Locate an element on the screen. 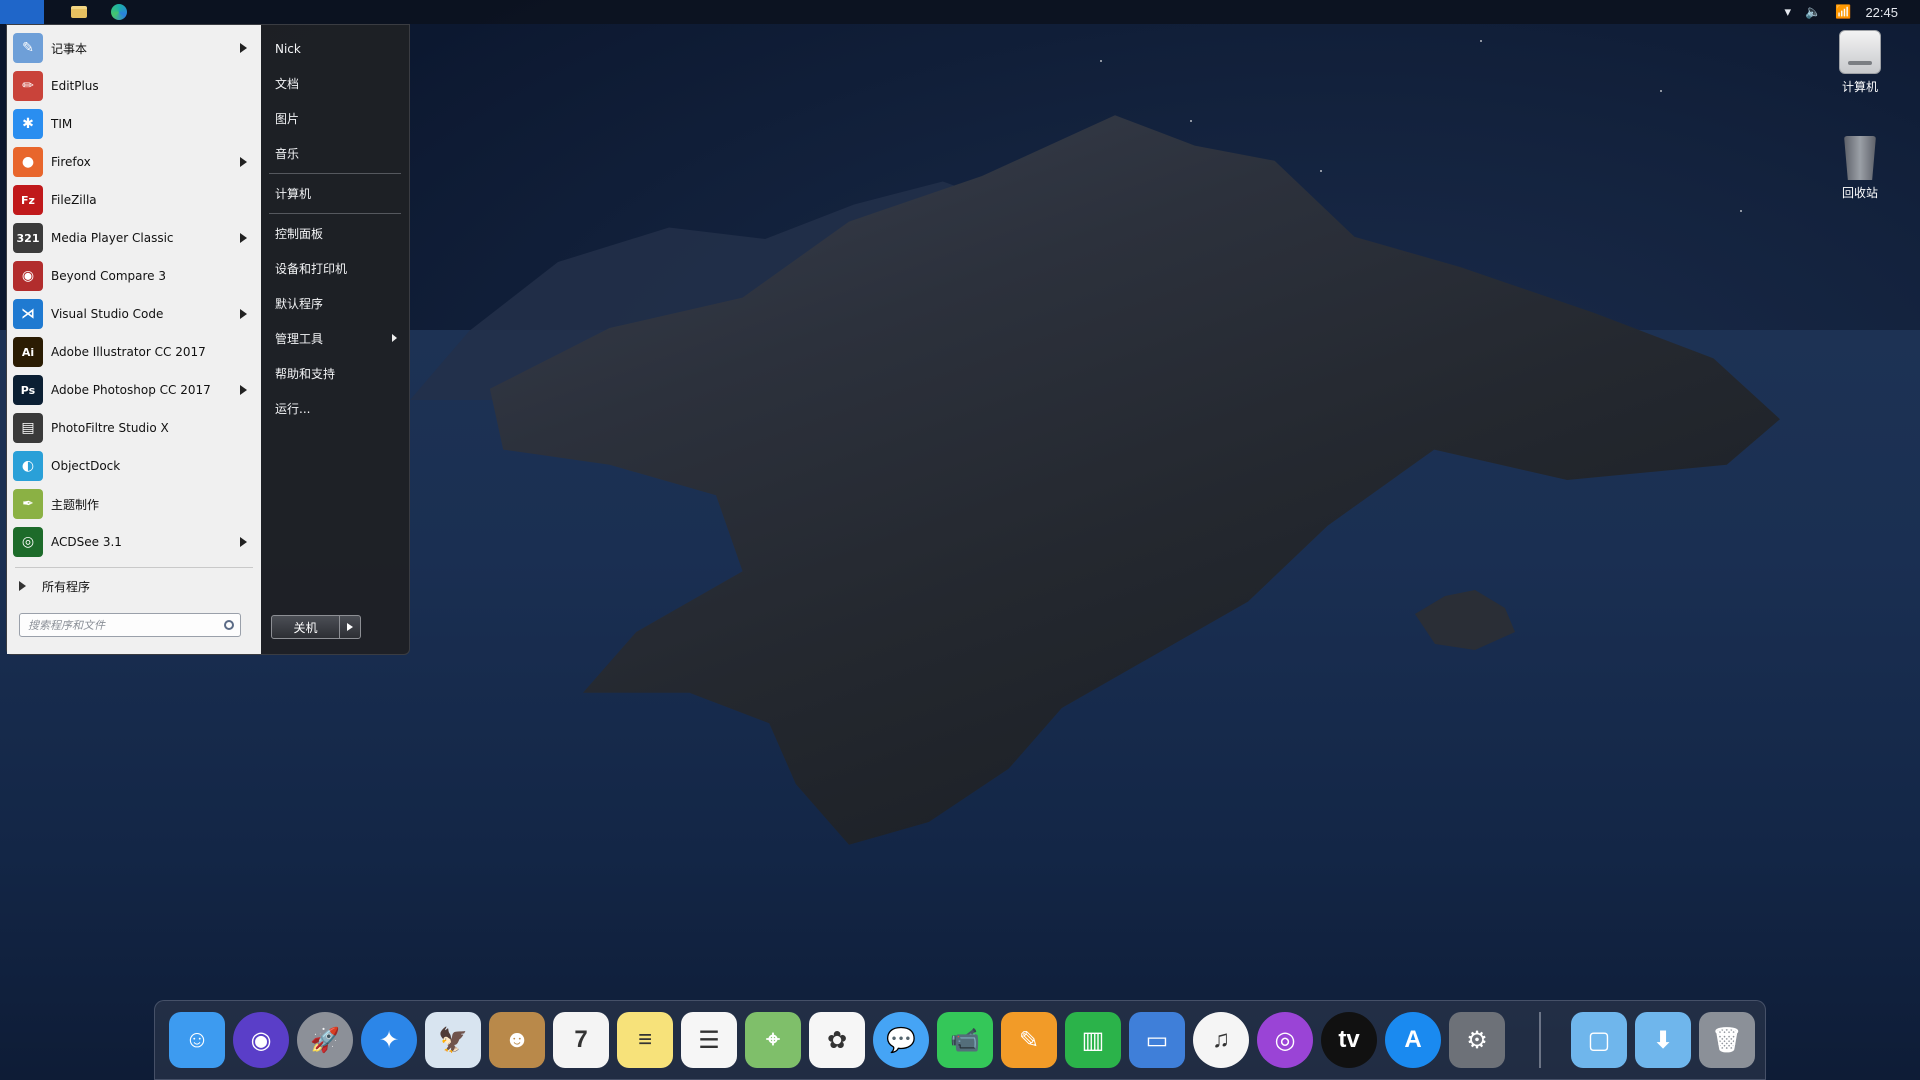 This screenshot has width=1920, height=1080. place-item: Nick is located at coordinates (335, 48).